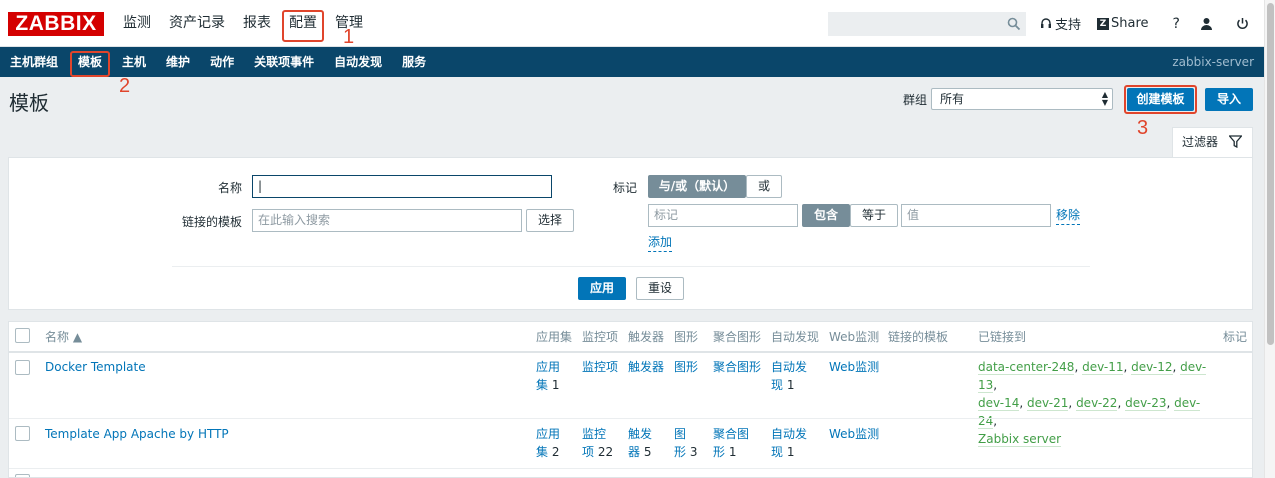 This screenshot has width=1275, height=478. What do you see at coordinates (795, 337) in the screenshot?
I see `column-header-discovery: 自动发现` at bounding box center [795, 337].